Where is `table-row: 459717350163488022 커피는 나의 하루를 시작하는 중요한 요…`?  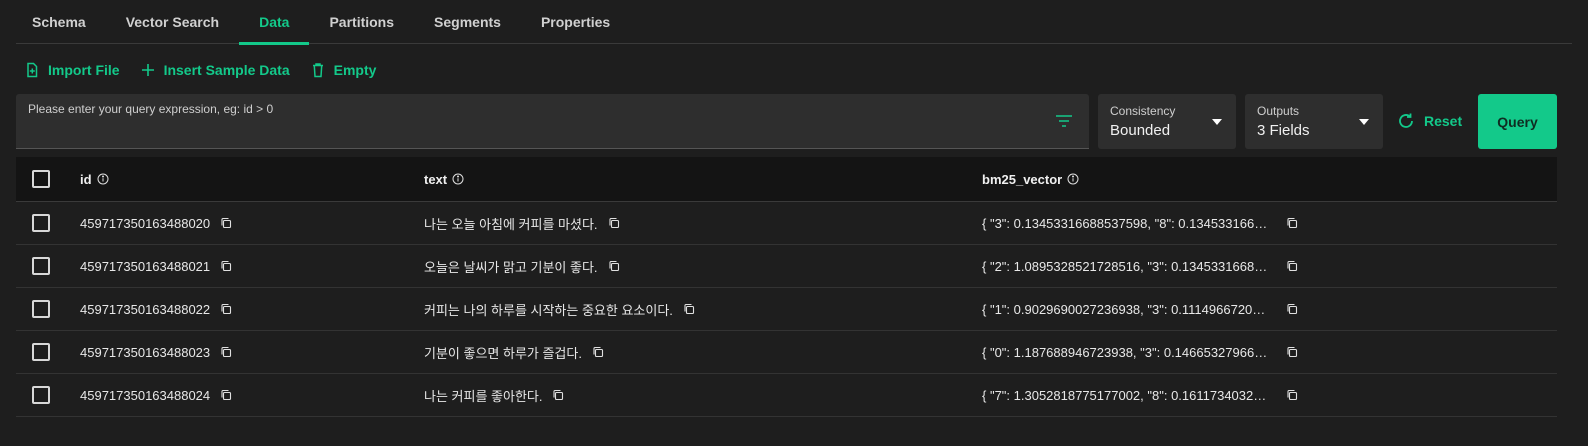 table-row: 459717350163488022 커피는 나의 하루를 시작하는 중요한 요… is located at coordinates (786, 309).